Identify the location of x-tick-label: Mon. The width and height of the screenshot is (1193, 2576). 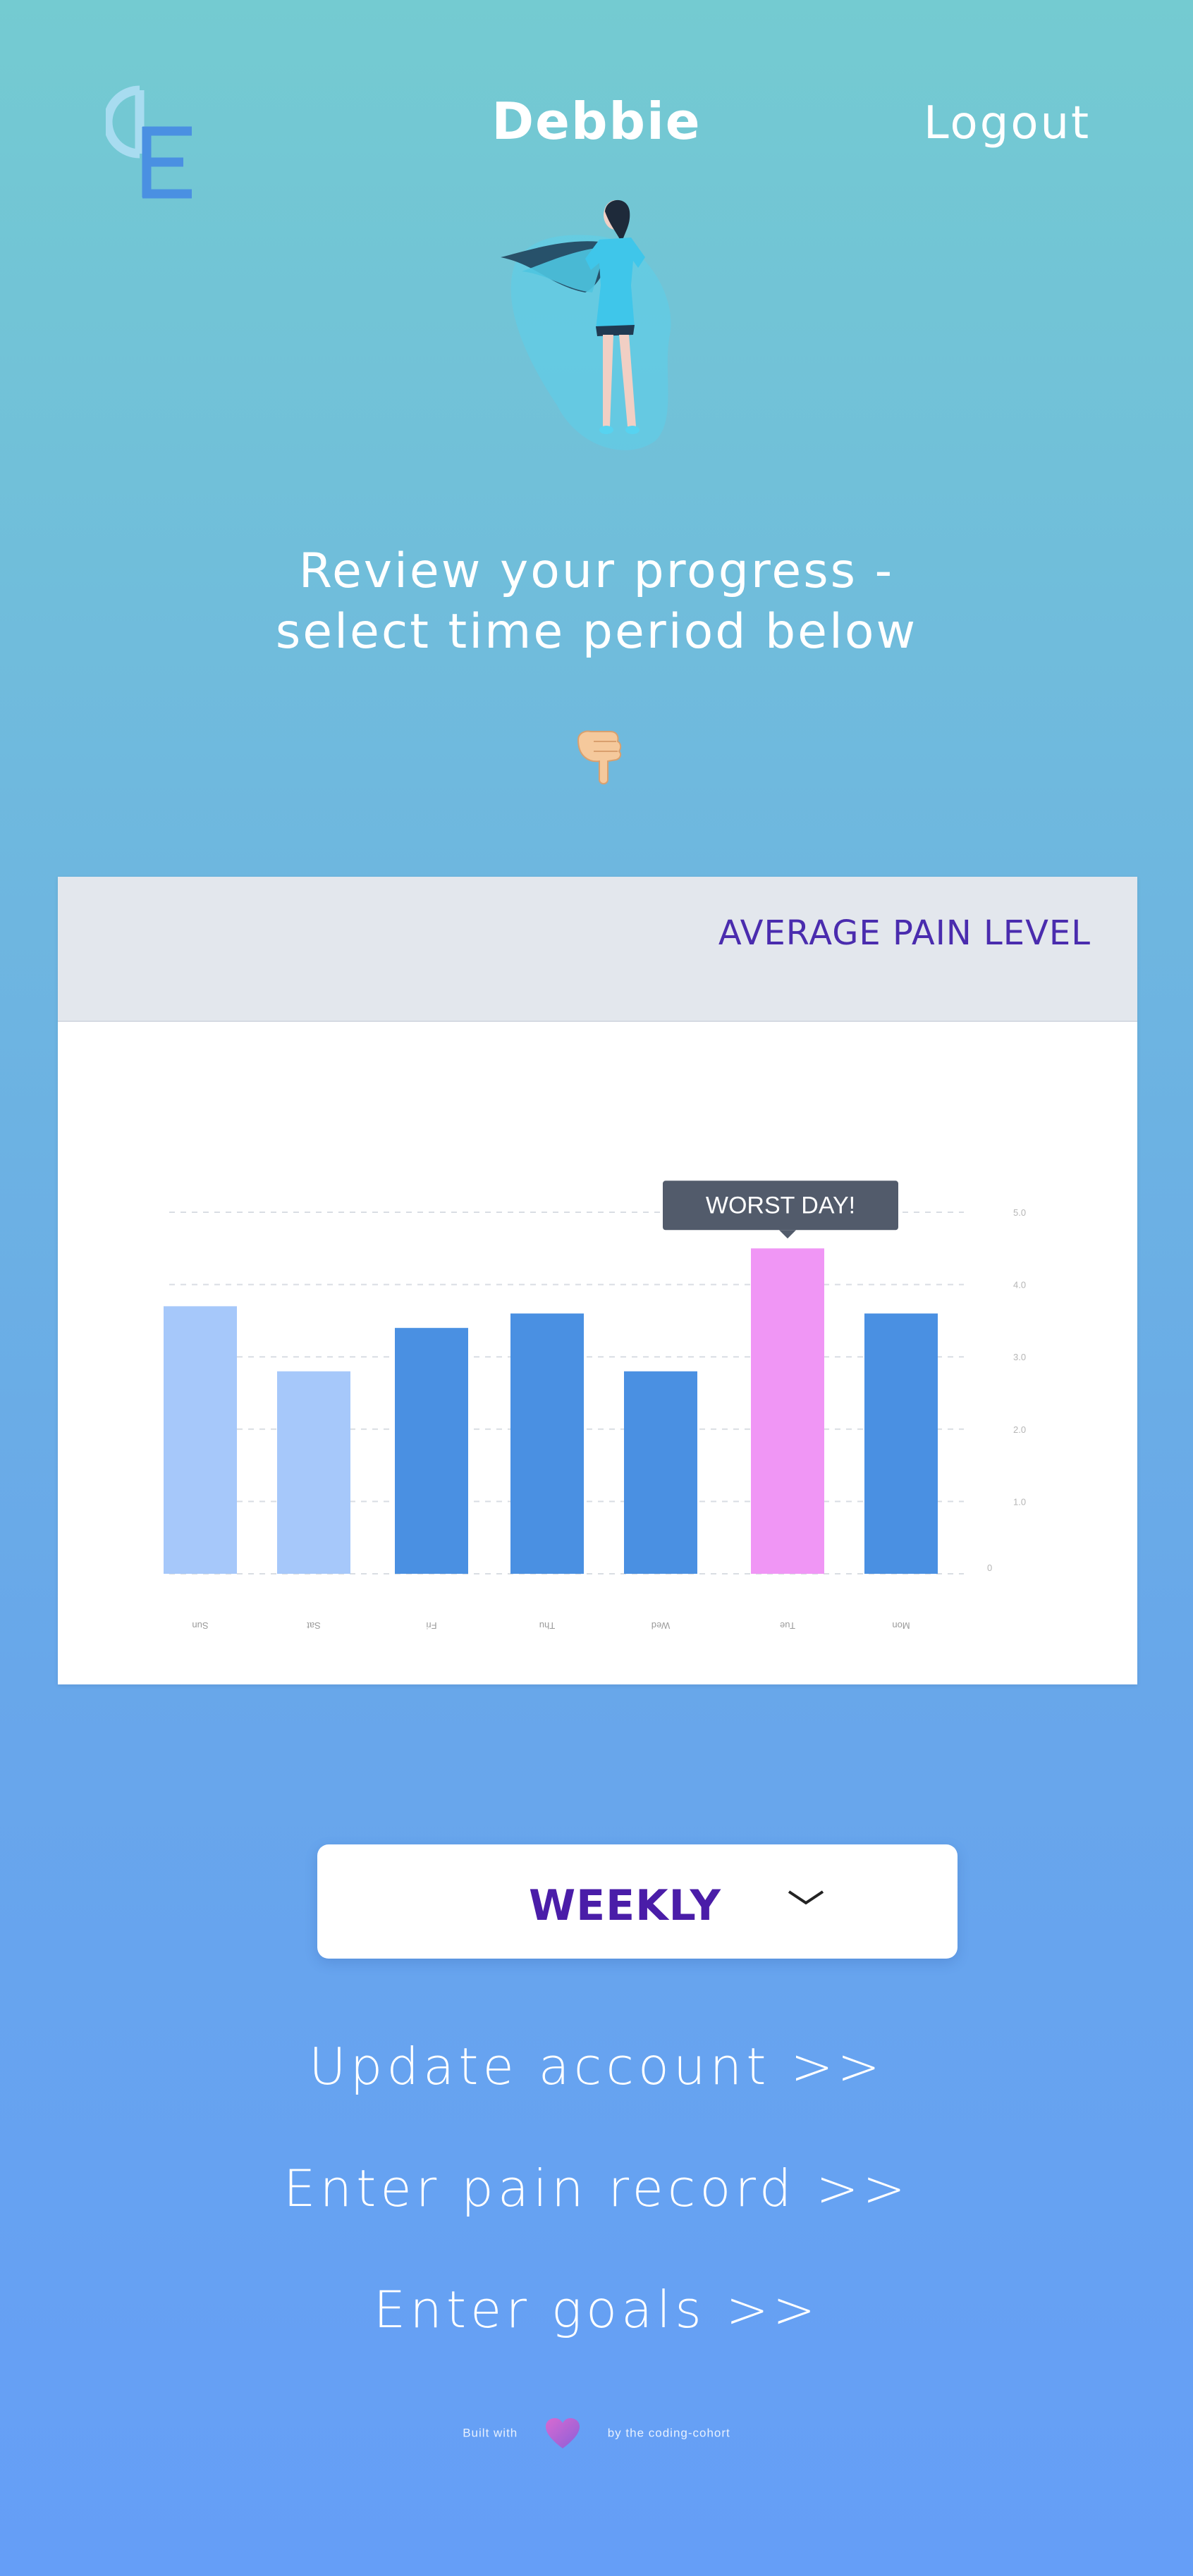
(901, 1625).